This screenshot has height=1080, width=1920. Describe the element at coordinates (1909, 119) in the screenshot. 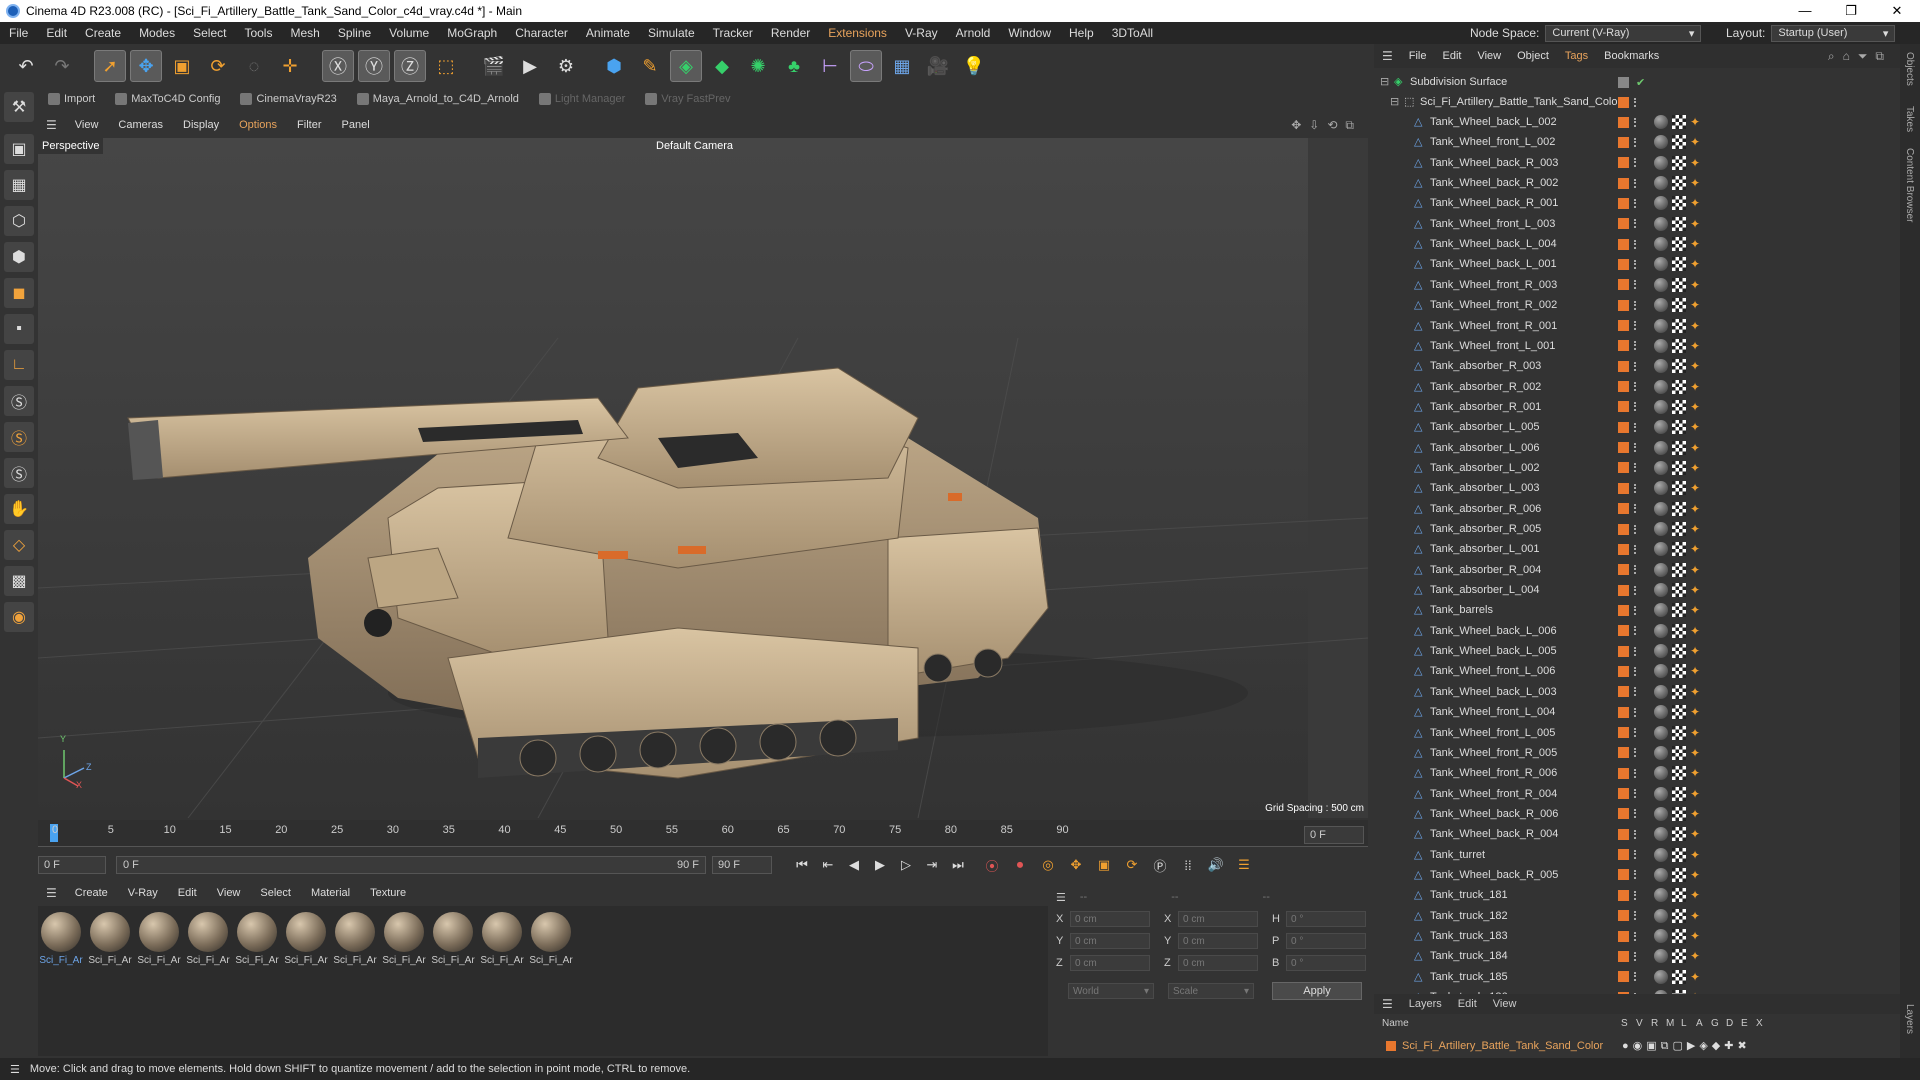

I see `tab-takes: Takes` at that location.